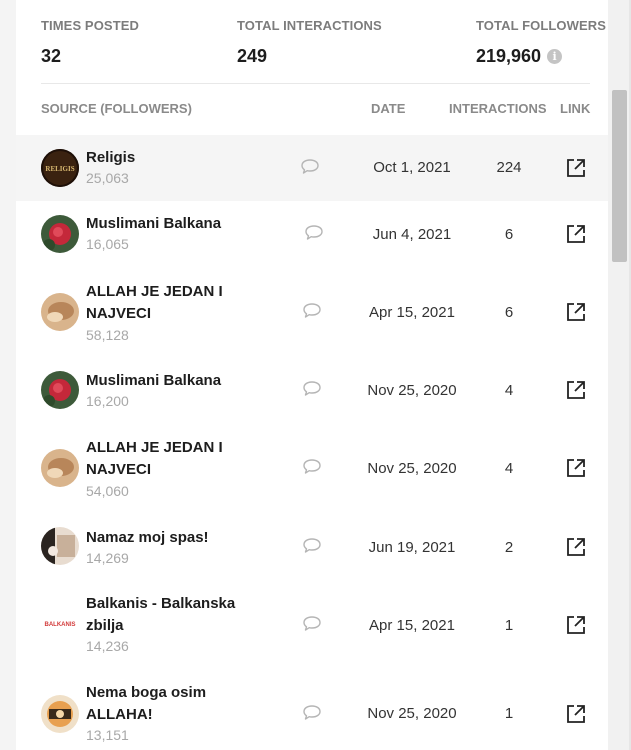 Image resolution: width=631 pixels, height=750 pixels. I want to click on stat-label: TOTAL INTERACTIONS, so click(309, 25).